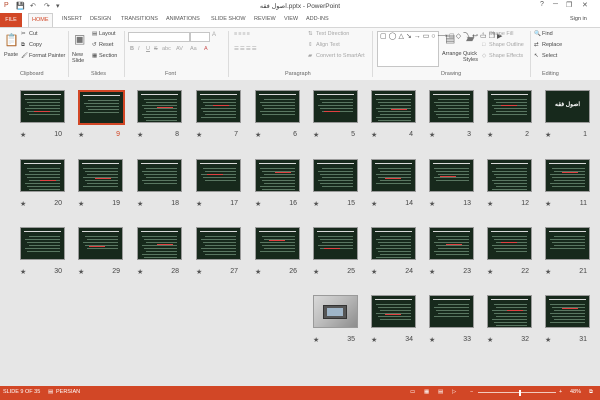  I want to click on copy-button: Copy, so click(35, 45).